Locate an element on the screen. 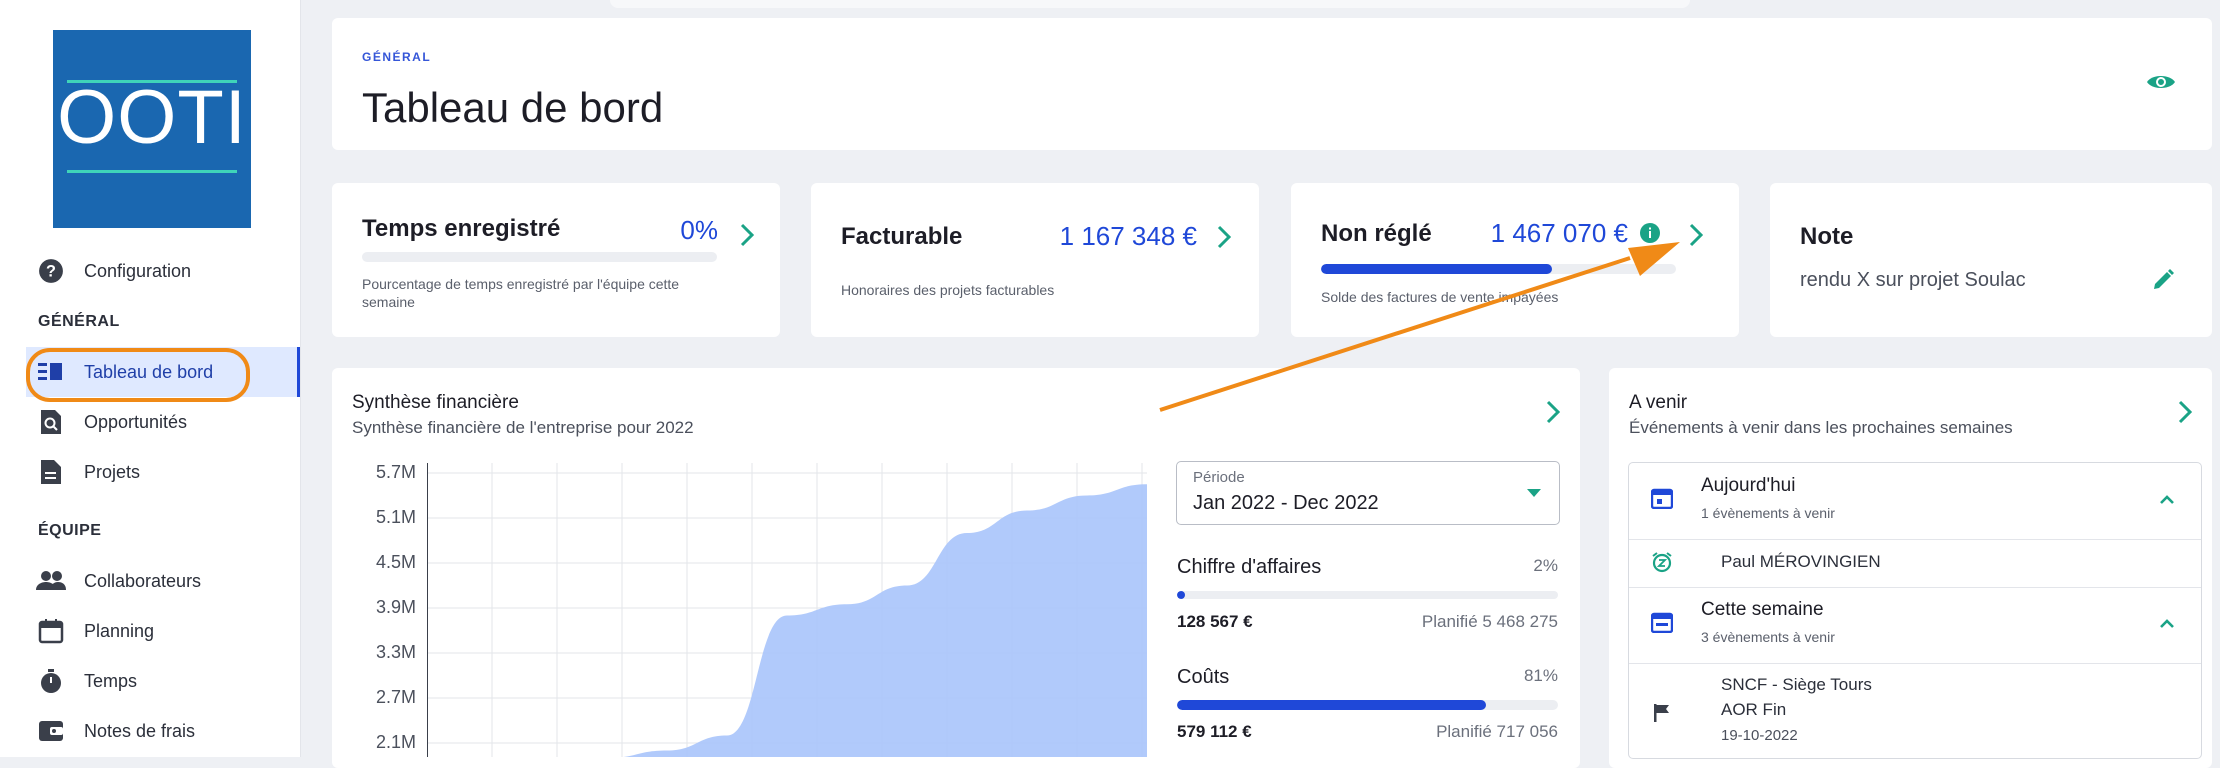 The image size is (2220, 768). flag-icon is located at coordinates (1662, 715).